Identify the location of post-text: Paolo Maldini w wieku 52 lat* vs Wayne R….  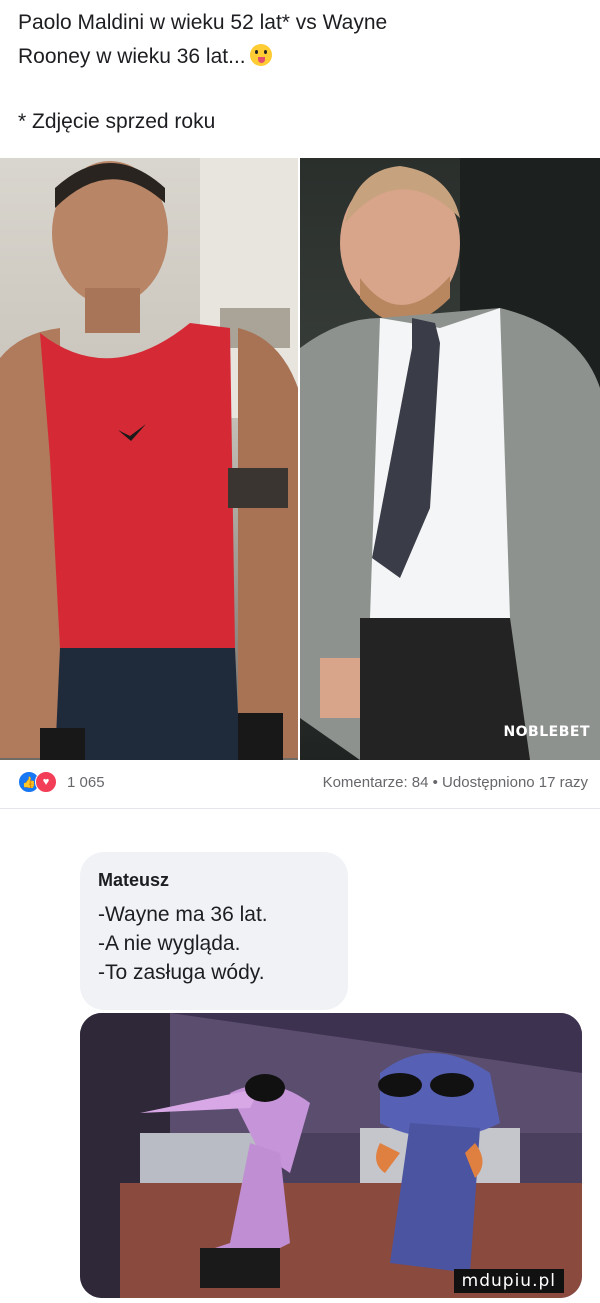
(298, 40).